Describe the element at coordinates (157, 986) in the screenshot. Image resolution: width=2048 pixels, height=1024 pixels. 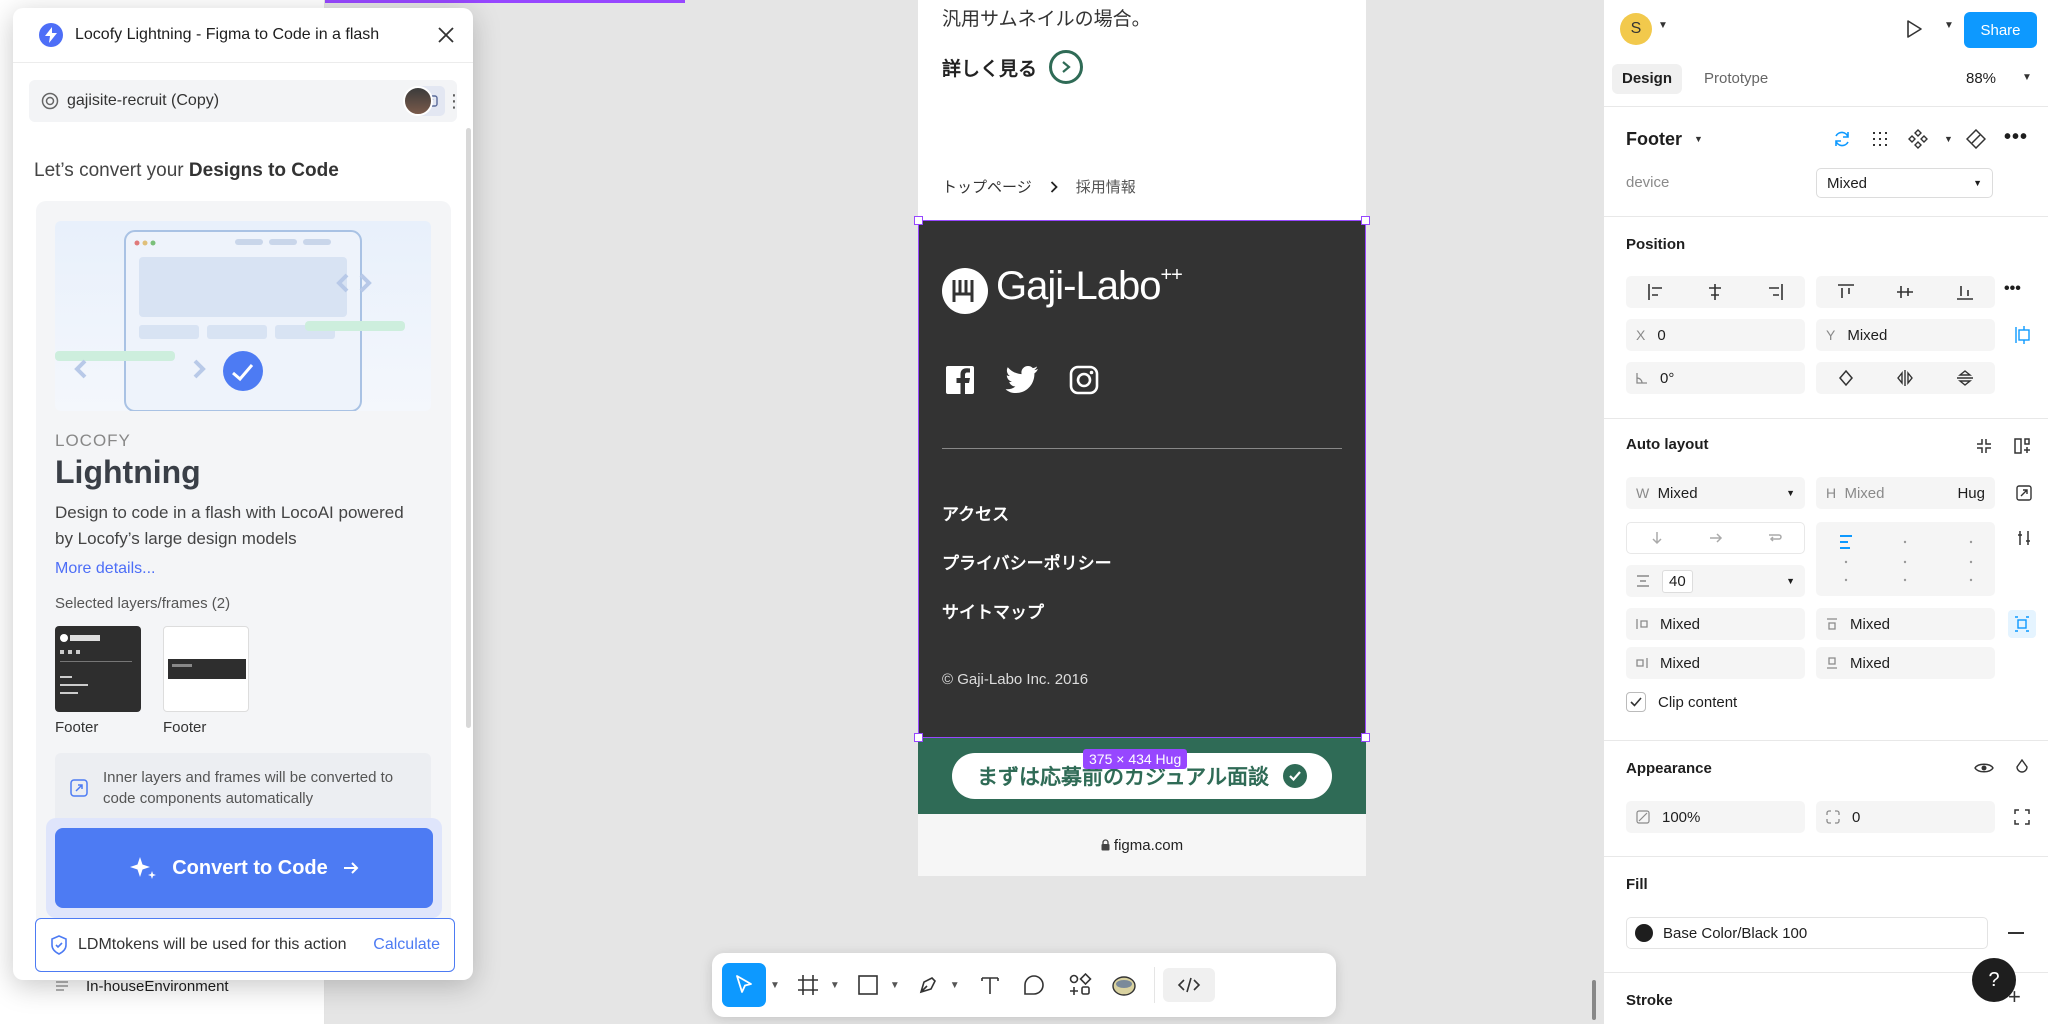
I see `layer-item: In-houseEnvironment` at that location.